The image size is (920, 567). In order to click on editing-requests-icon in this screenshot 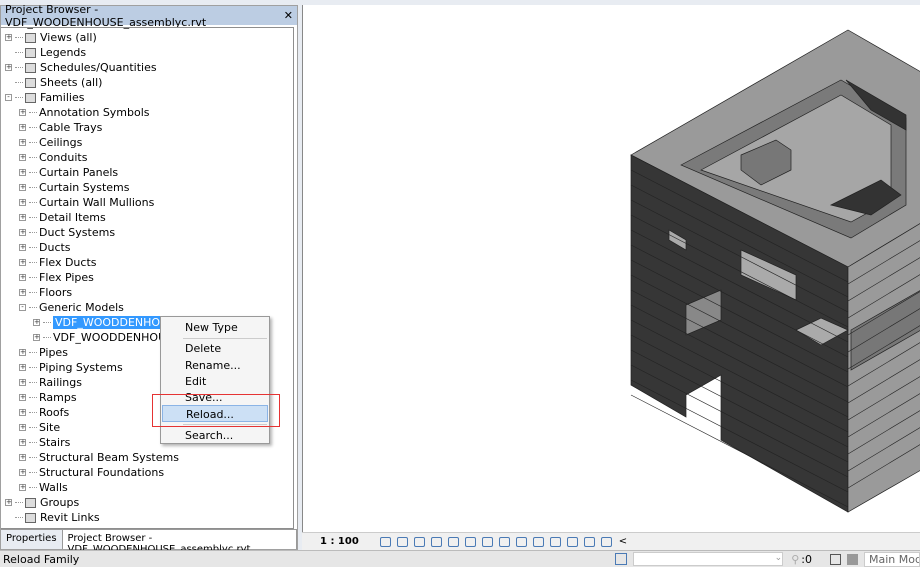, I will do `click(852, 559)`.